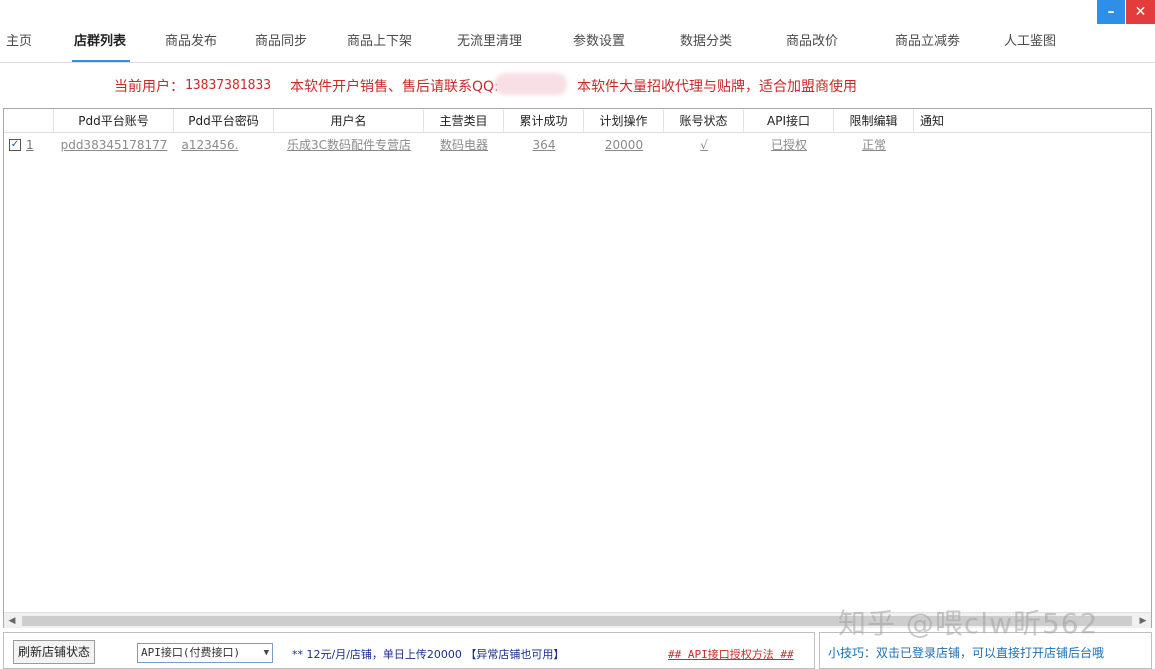 The width and height of the screenshot is (1155, 669). Describe the element at coordinates (624, 121) in the screenshot. I see `header-planned-ops: 计划操作` at that location.